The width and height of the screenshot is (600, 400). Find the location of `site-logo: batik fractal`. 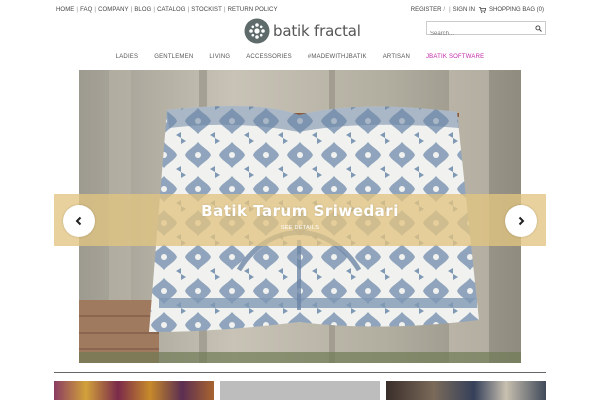

site-logo: batik fractal is located at coordinates (302, 31).